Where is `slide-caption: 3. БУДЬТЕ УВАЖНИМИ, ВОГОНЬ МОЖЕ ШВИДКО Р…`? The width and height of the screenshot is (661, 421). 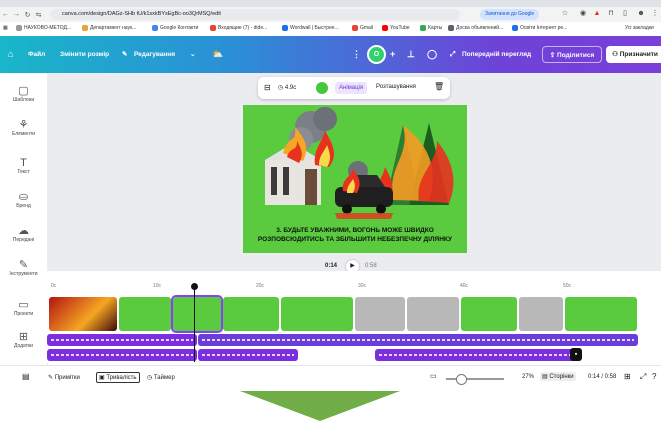
slide-caption: 3. БУДЬТЕ УВАЖНИМИ, ВОГОНЬ МОЖЕ ШВИДКО Р… is located at coordinates (355, 235).